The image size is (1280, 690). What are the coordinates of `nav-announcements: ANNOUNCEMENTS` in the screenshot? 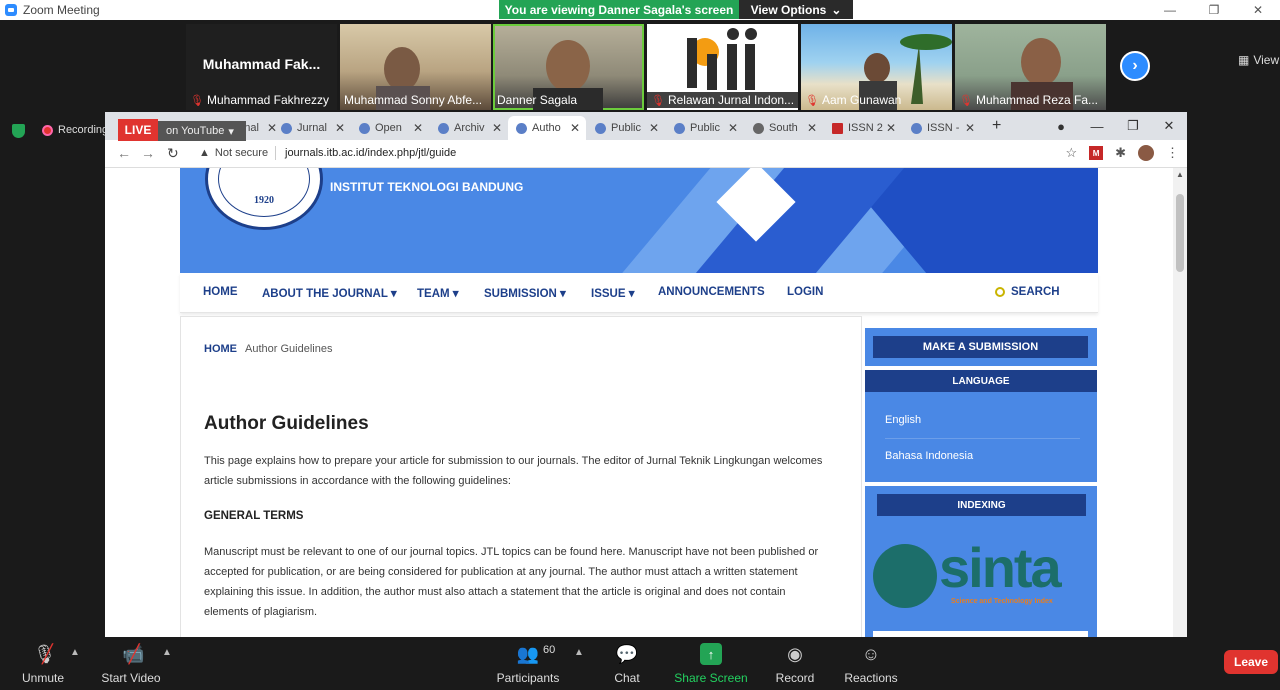 It's located at (711, 292).